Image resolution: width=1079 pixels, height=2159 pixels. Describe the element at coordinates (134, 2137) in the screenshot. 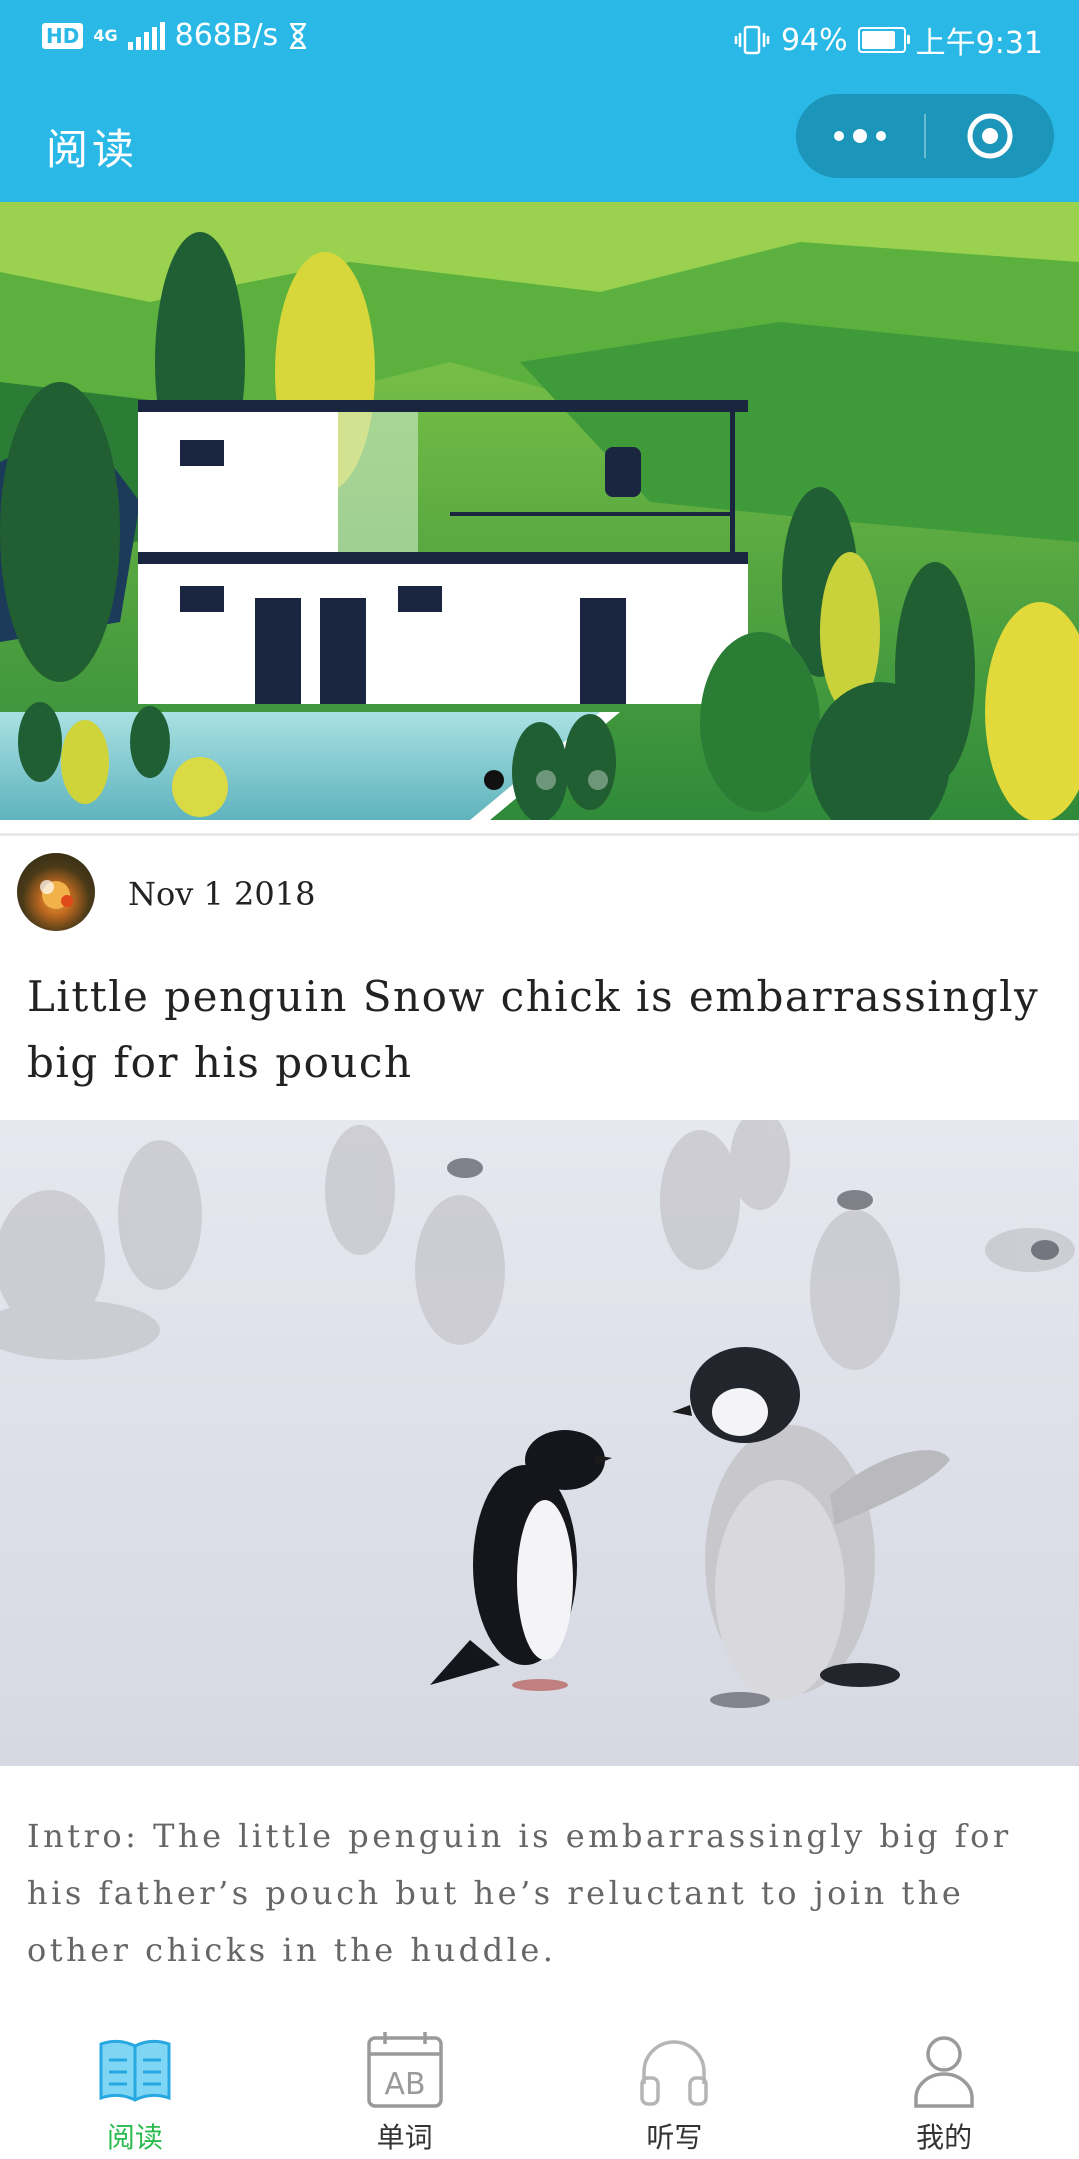

I see `tab-label: 阅读` at that location.